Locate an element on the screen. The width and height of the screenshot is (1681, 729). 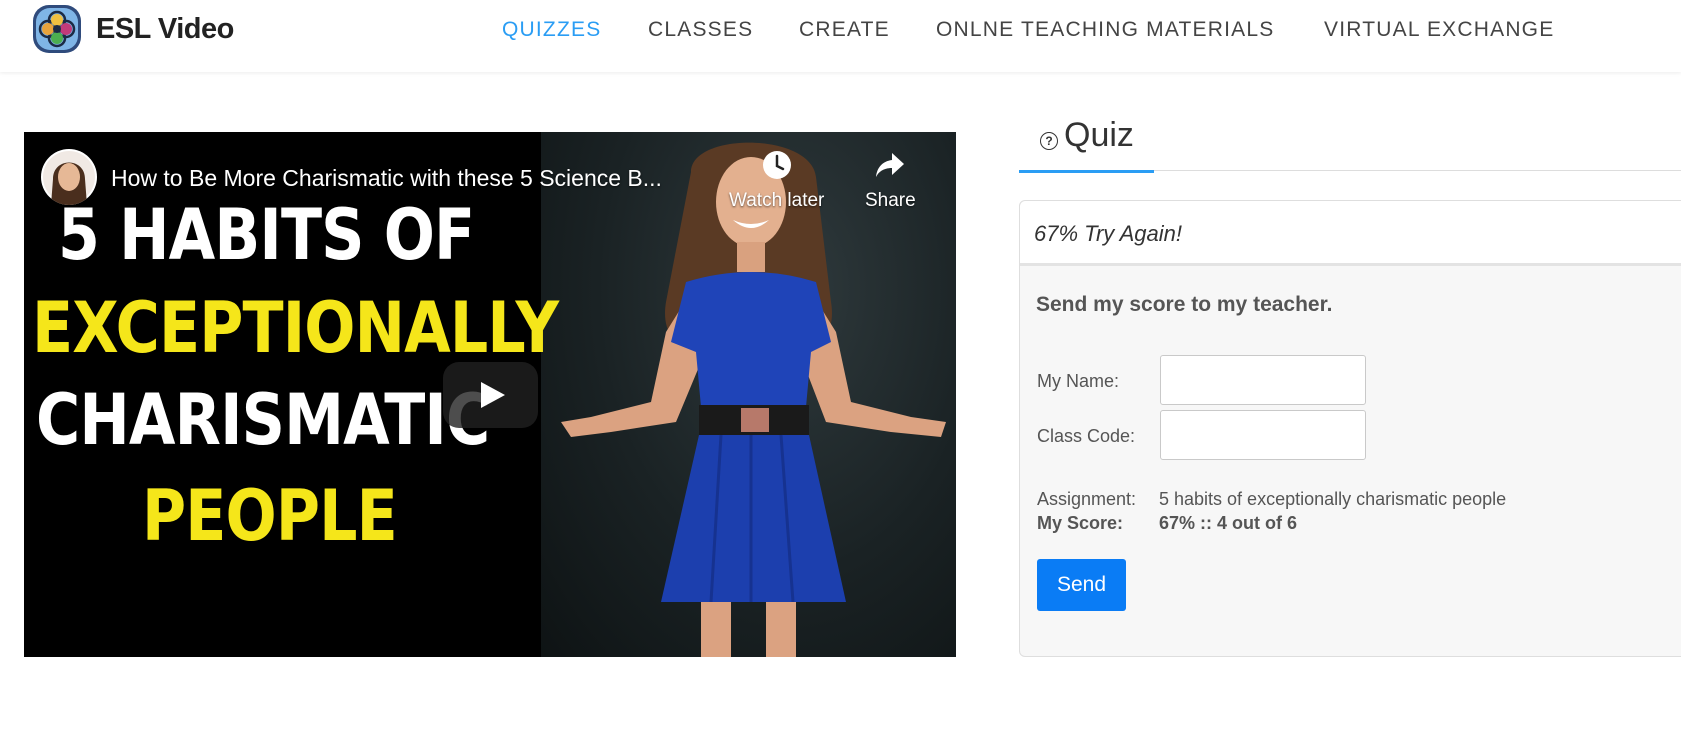
score-value: 67% :: 4 out of 6 is located at coordinates (1228, 523).